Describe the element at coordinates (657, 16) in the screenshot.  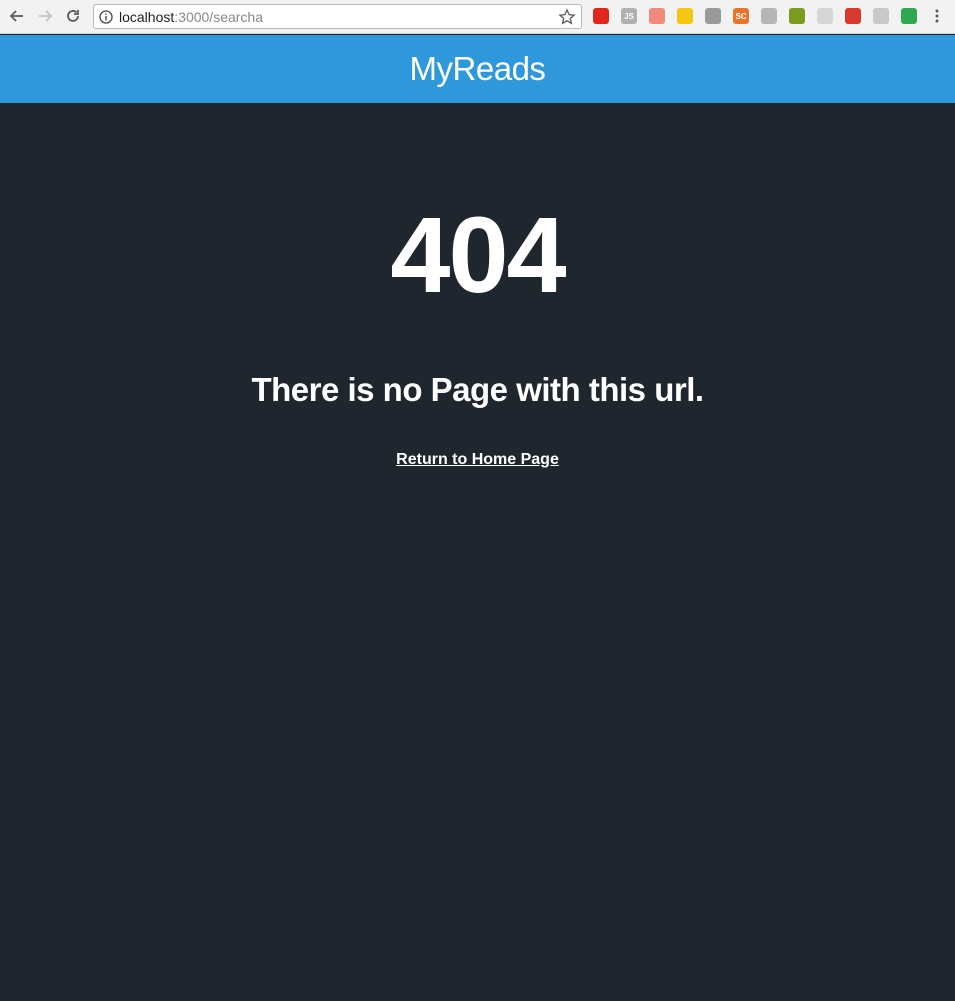
I see `arrow-ext-icon` at that location.